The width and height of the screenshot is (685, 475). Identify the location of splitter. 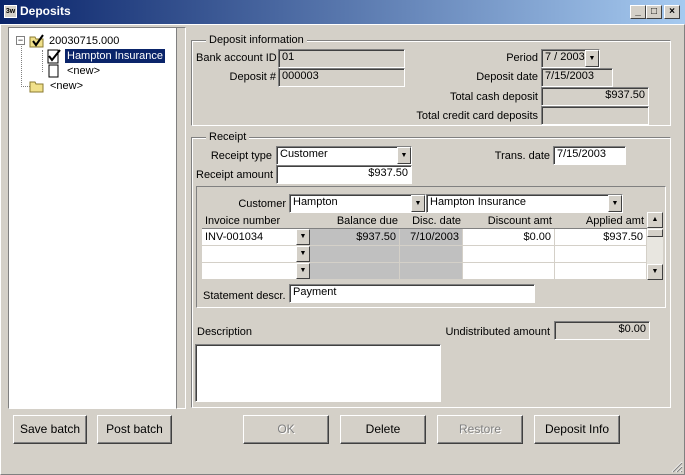
(181, 218).